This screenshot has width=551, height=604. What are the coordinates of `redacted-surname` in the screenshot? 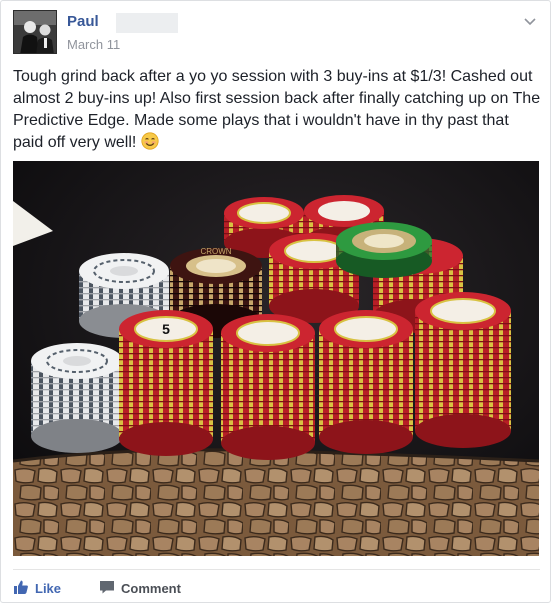 It's located at (147, 23).